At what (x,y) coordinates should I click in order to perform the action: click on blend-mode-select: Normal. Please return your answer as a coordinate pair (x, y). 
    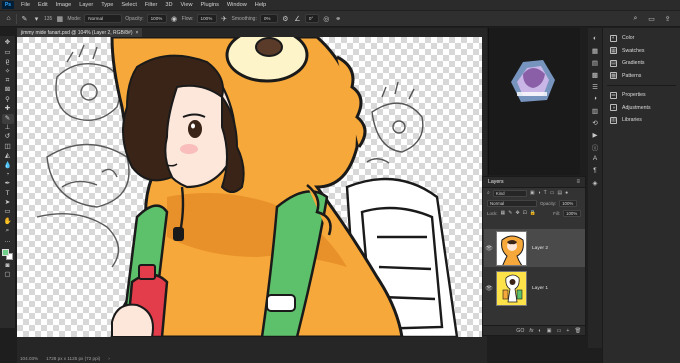
    Looking at the image, I should click on (512, 203).